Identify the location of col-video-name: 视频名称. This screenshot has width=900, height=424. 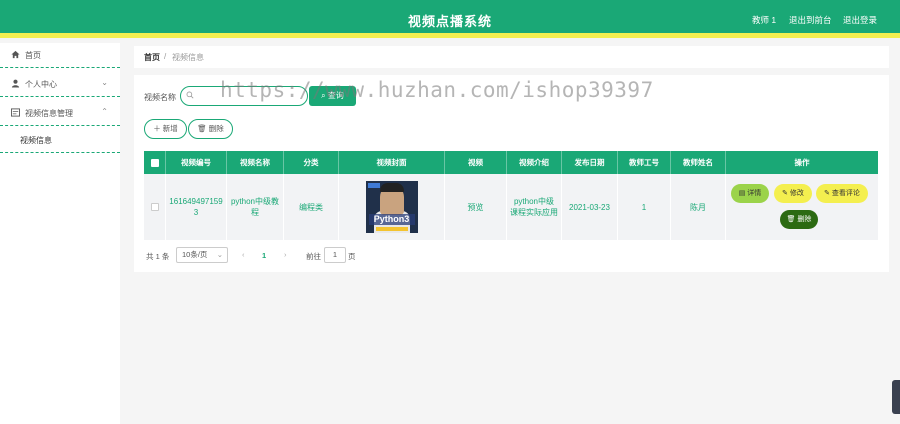
(255, 162).